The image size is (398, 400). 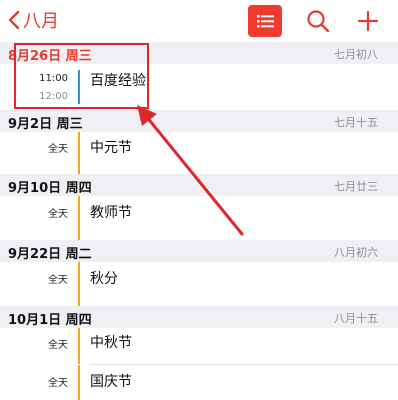 I want to click on pointer-arrow, so click(x=190, y=170).